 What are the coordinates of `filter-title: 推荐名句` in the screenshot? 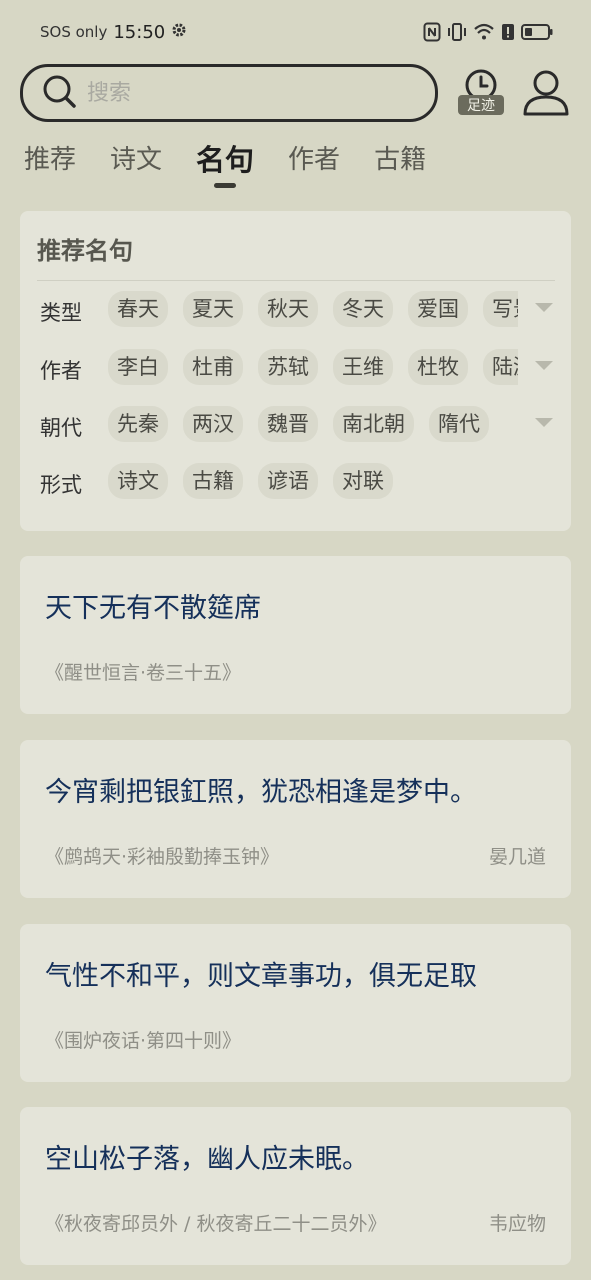 It's located at (85, 251).